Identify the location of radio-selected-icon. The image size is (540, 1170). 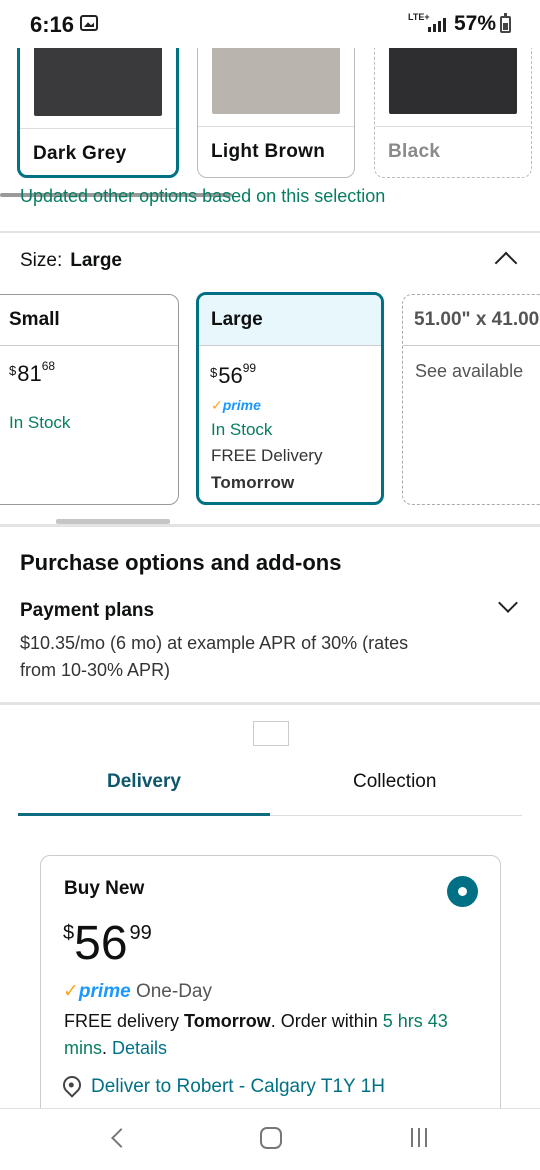
(462, 891).